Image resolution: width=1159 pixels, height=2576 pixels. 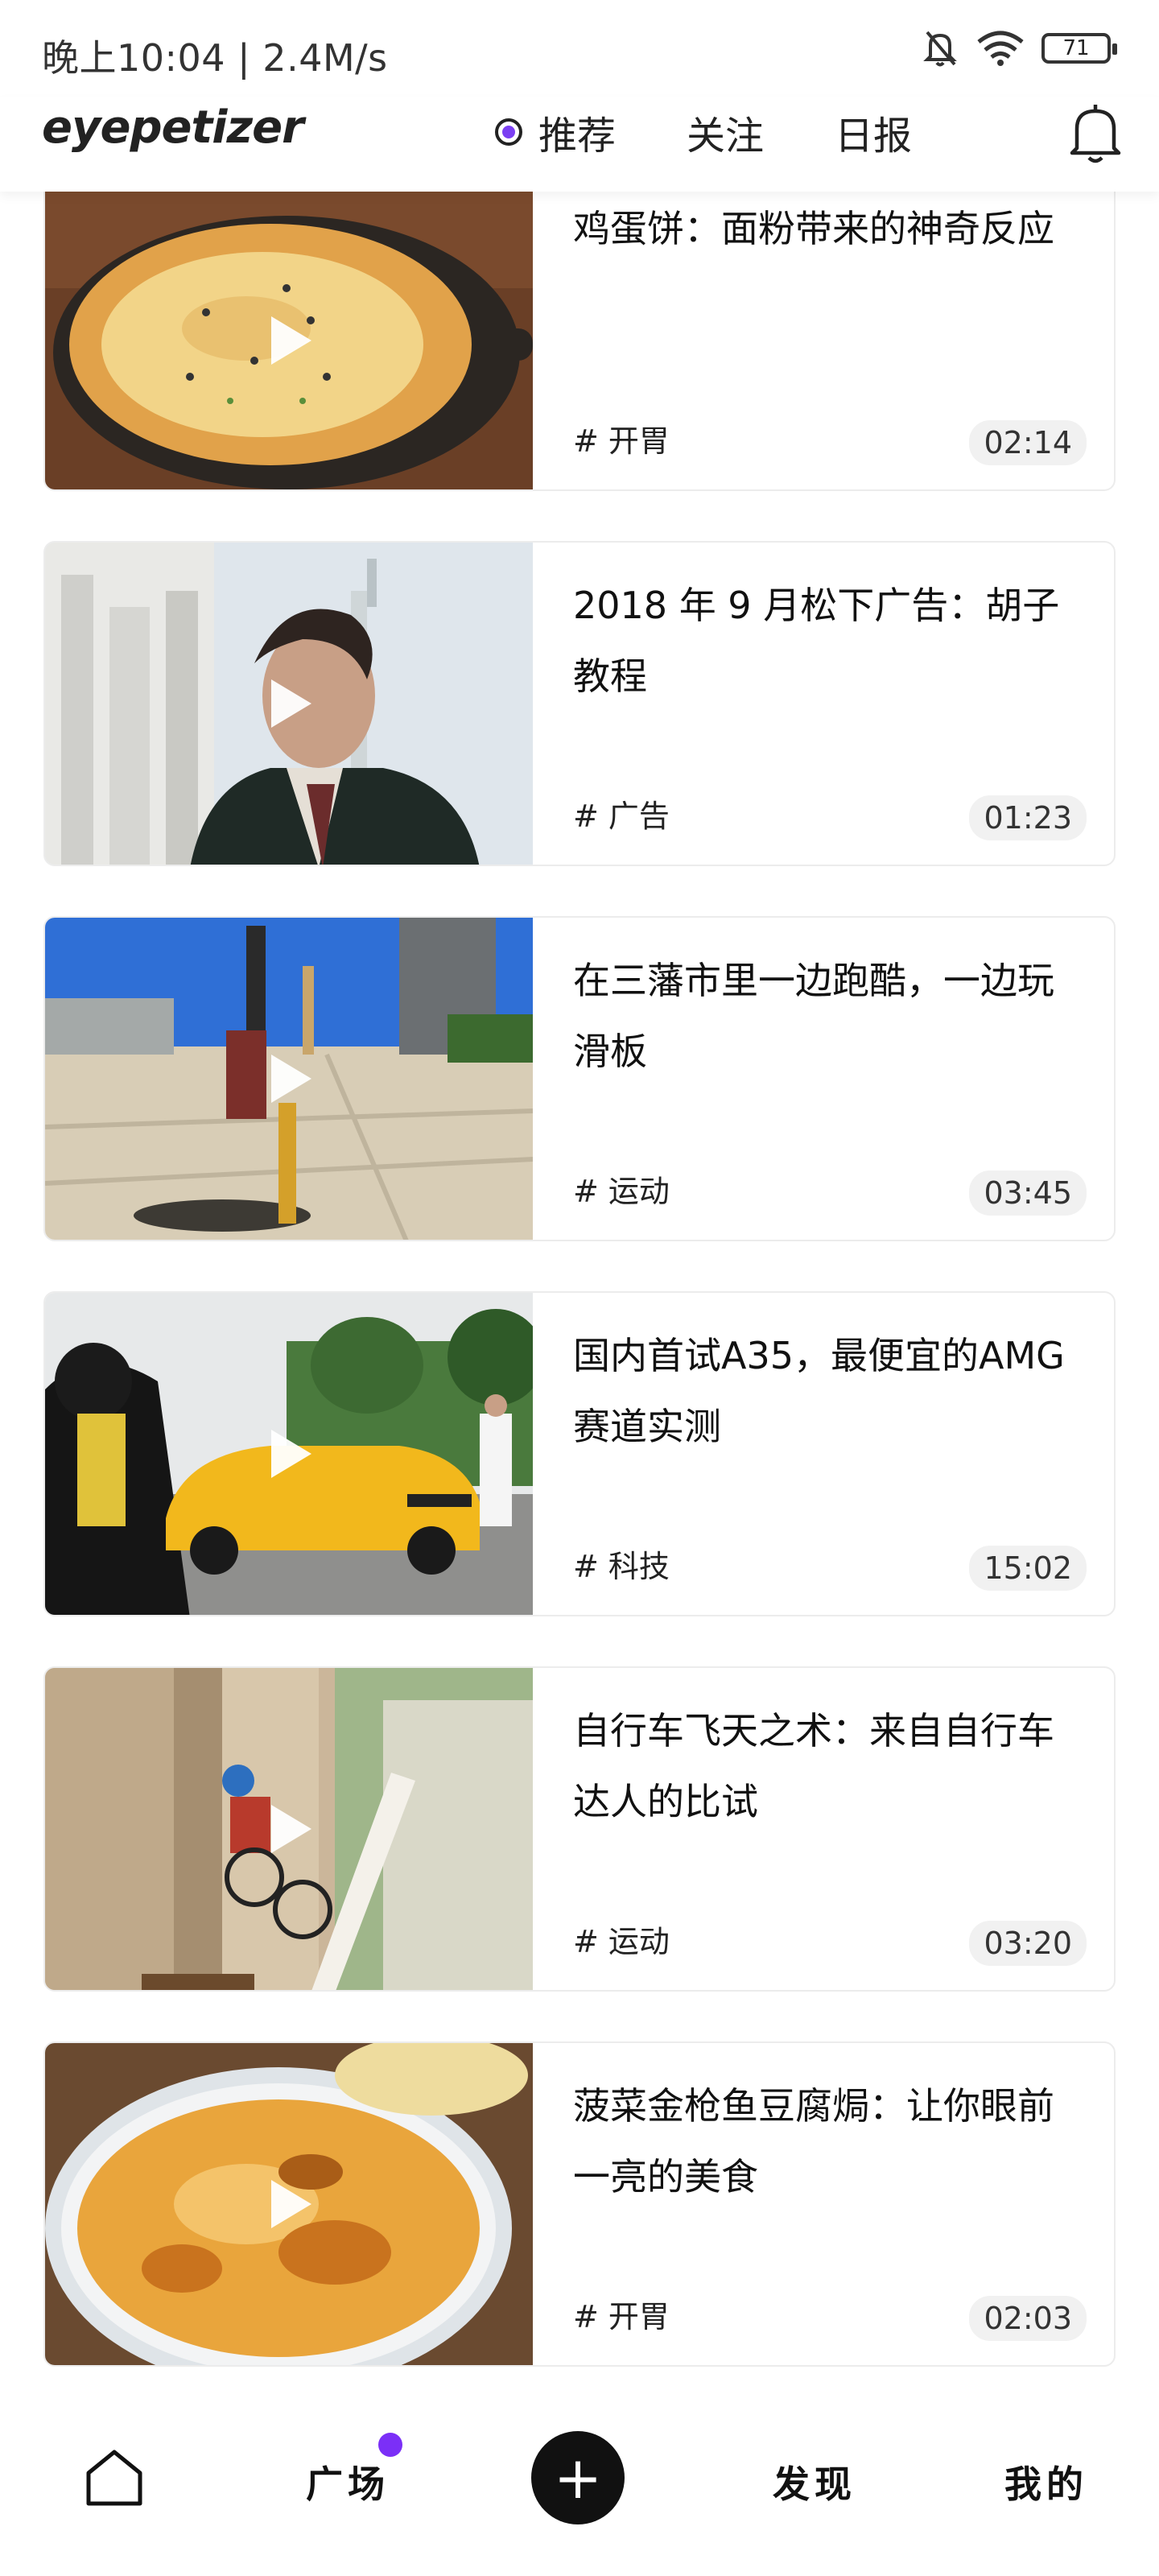 I want to click on video-title: 2018 年 9 月松下广告：胡子教程, so click(x=816, y=641).